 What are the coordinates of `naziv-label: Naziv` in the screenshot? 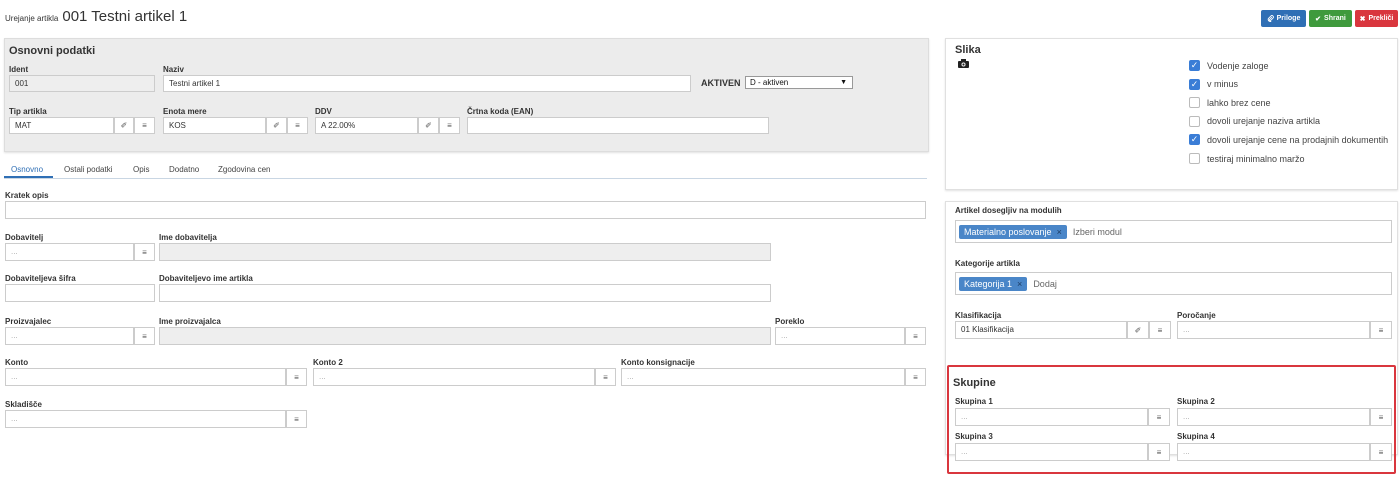 It's located at (173, 69).